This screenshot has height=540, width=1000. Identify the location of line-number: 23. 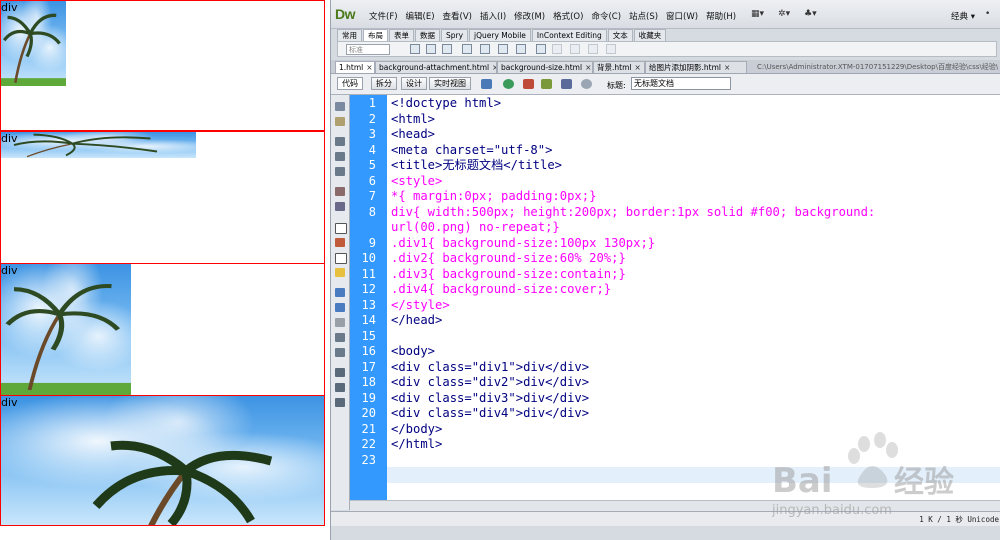
(368, 459).